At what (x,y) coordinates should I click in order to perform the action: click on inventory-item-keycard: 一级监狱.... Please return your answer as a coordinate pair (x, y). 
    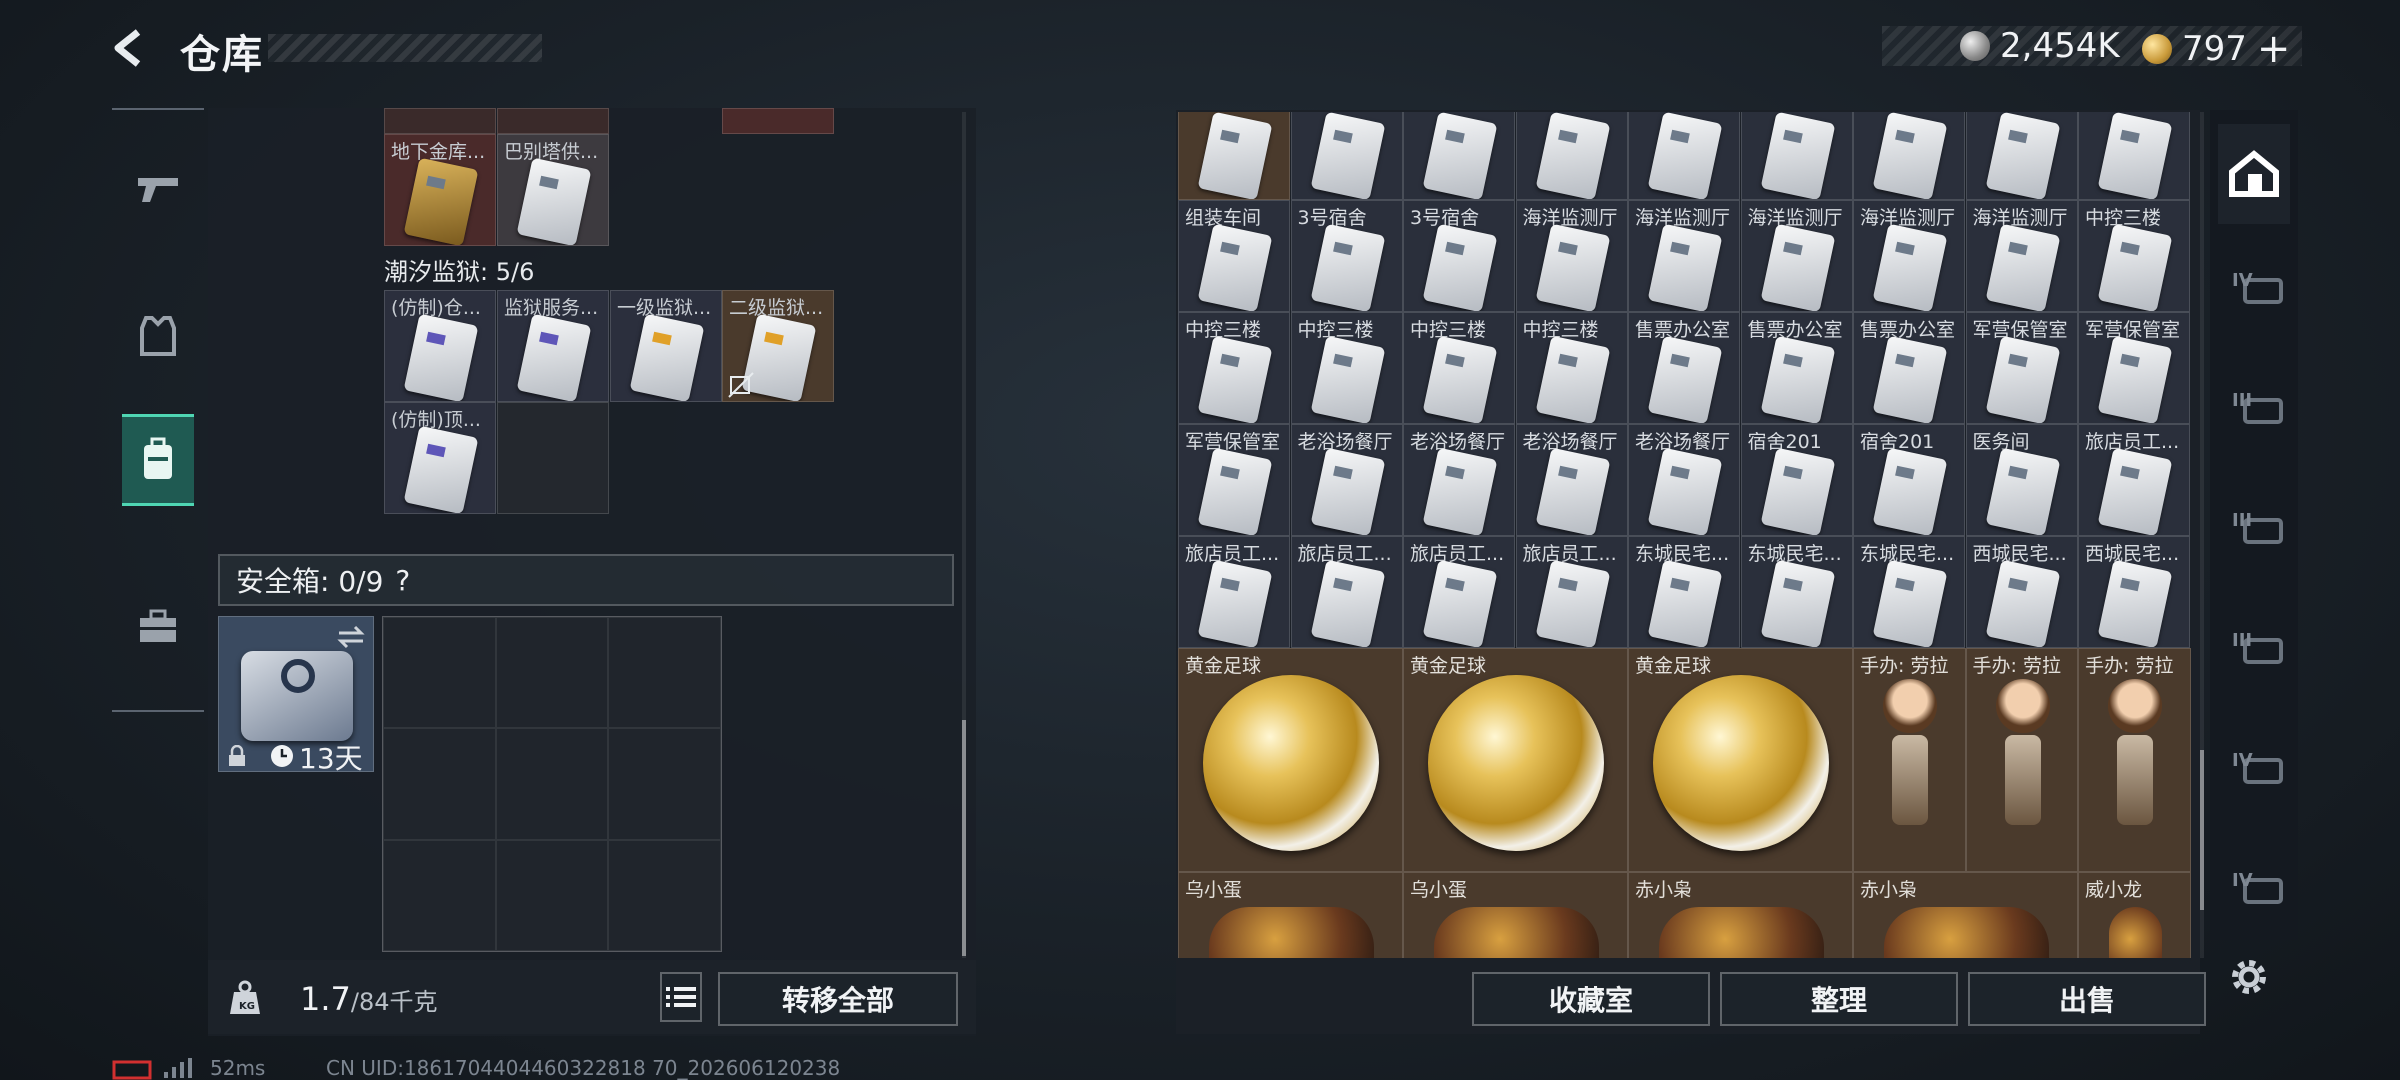
    Looking at the image, I should click on (666, 346).